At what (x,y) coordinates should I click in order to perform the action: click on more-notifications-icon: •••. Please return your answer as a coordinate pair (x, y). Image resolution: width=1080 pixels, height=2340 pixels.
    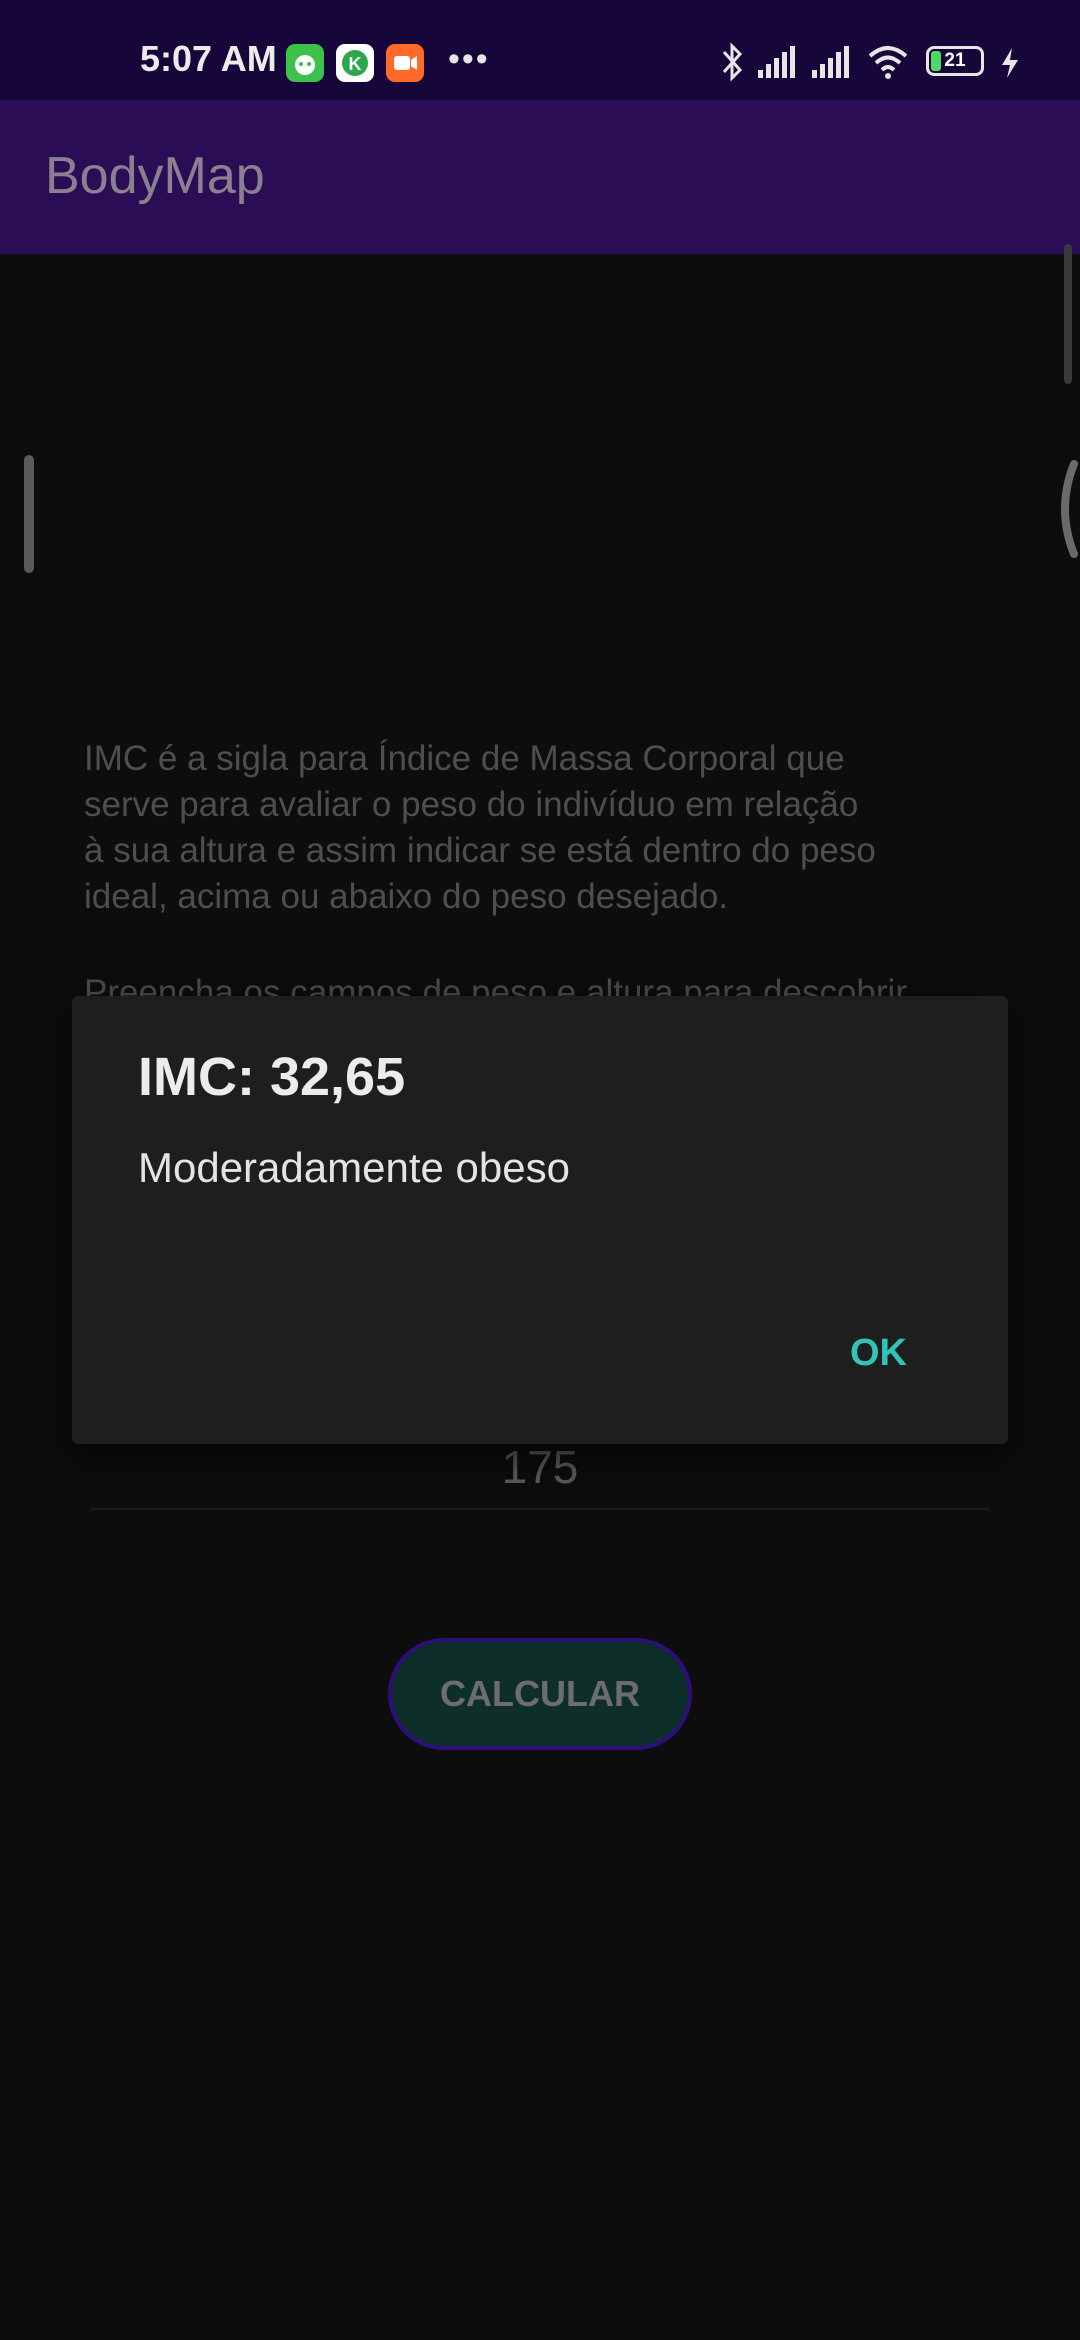
    Looking at the image, I should click on (469, 59).